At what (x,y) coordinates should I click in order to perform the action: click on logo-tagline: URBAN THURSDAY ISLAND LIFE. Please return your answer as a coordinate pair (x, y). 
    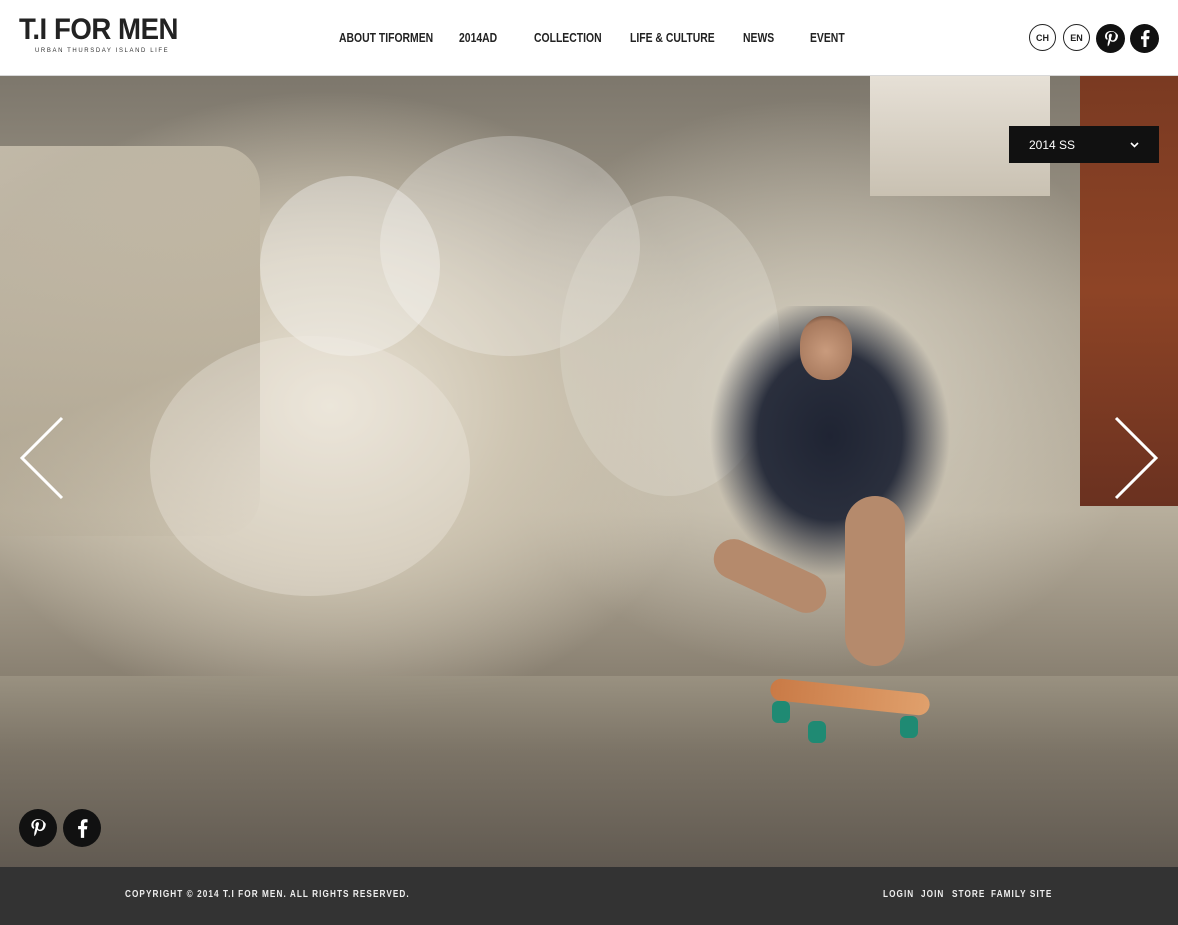
    Looking at the image, I should click on (102, 51).